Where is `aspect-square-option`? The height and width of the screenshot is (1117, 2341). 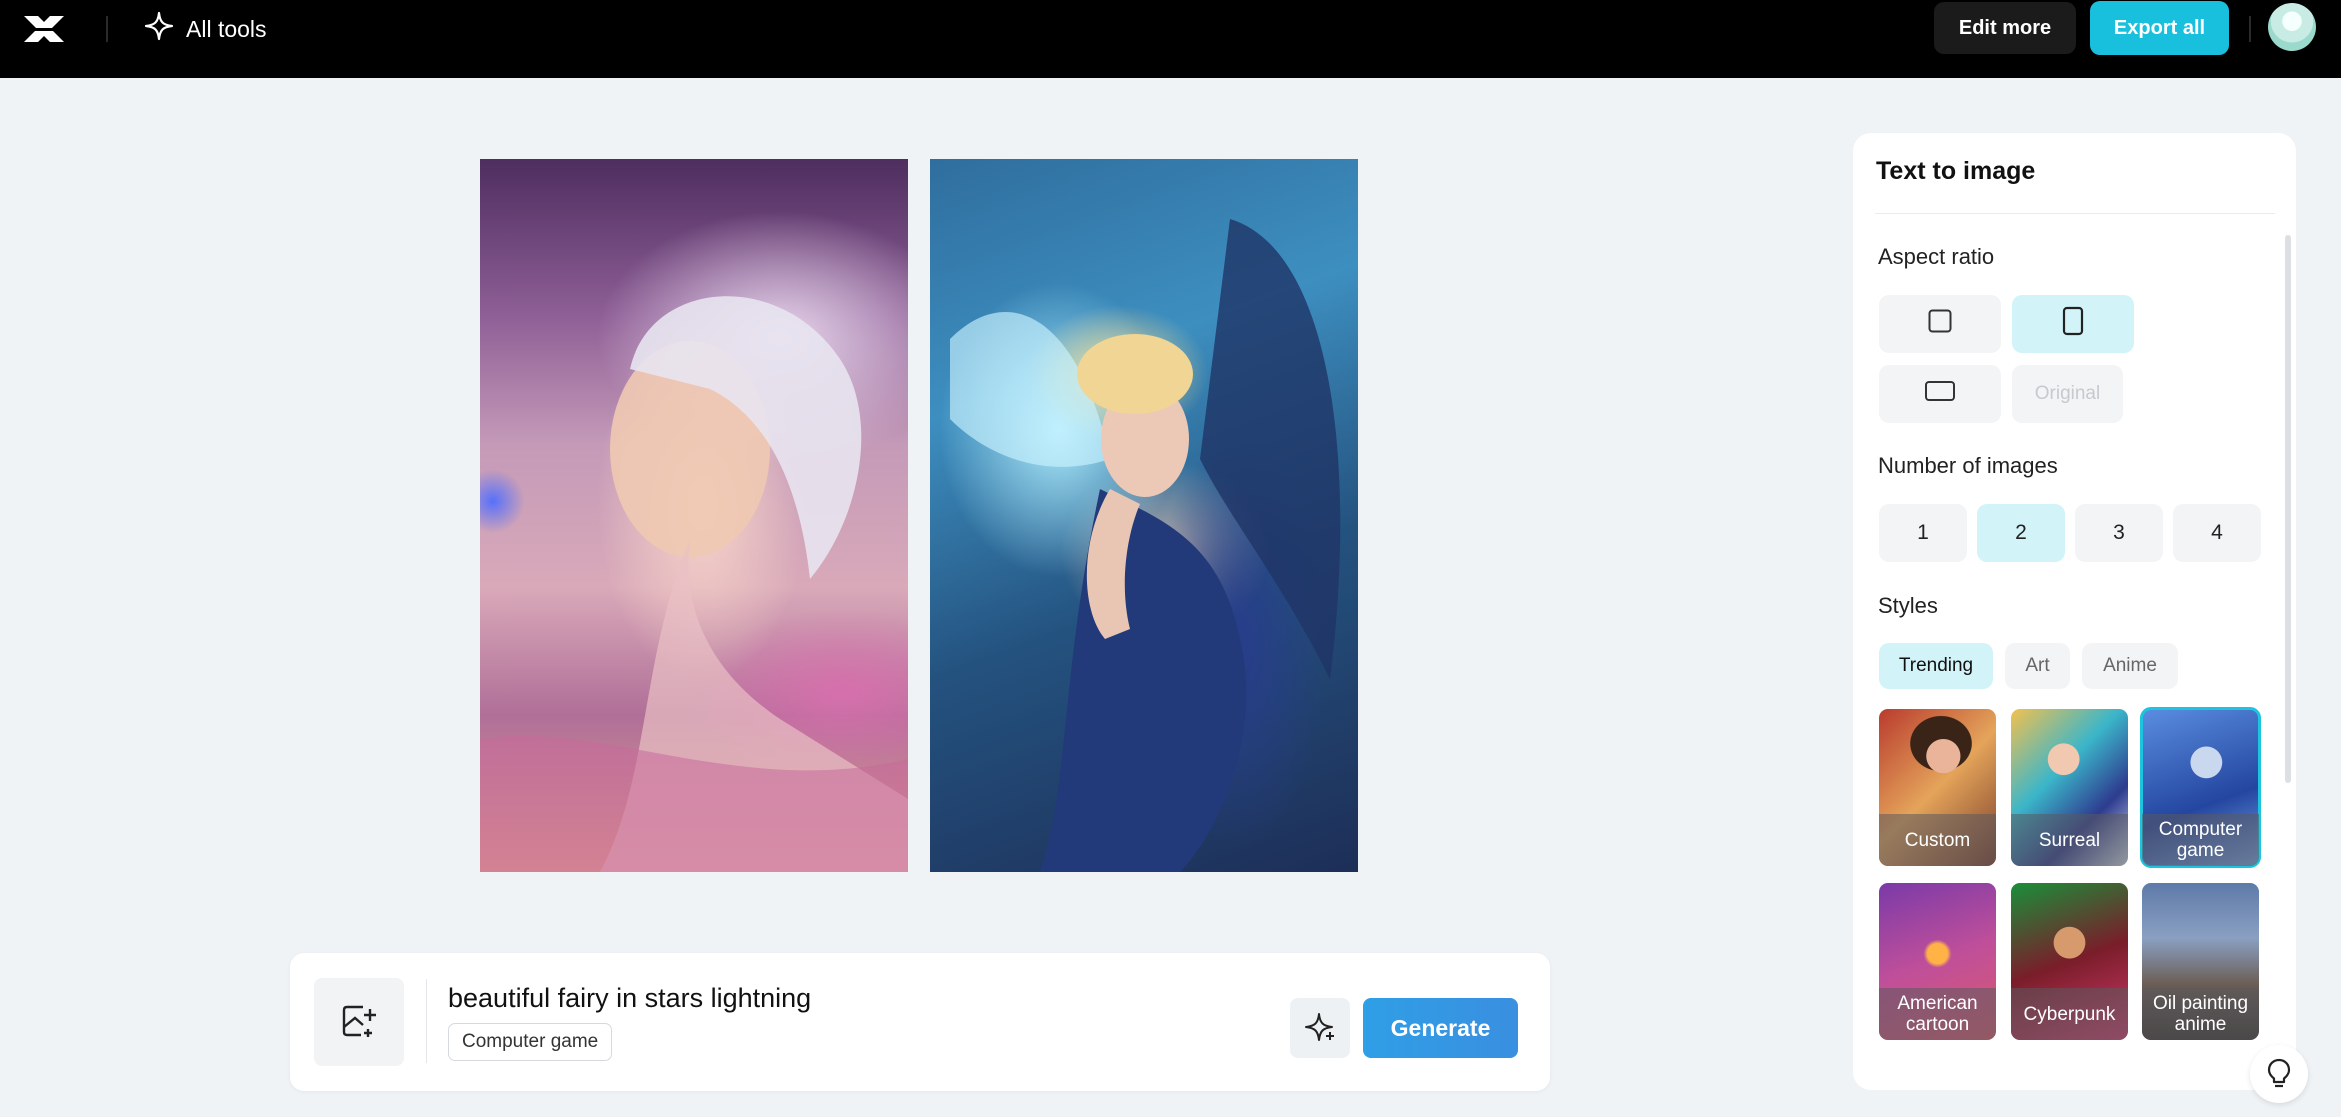
aspect-square-option is located at coordinates (1940, 324).